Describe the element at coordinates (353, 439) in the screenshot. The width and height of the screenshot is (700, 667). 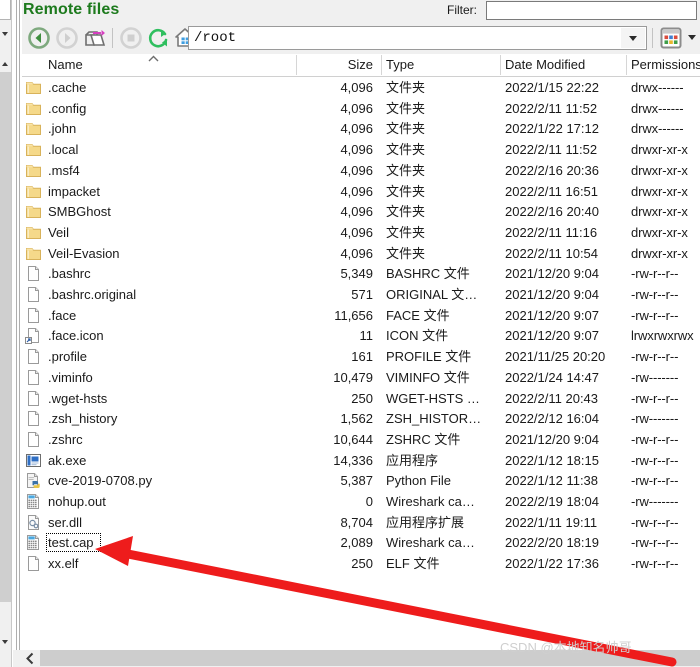
I see `cell-size: 10,644` at that location.